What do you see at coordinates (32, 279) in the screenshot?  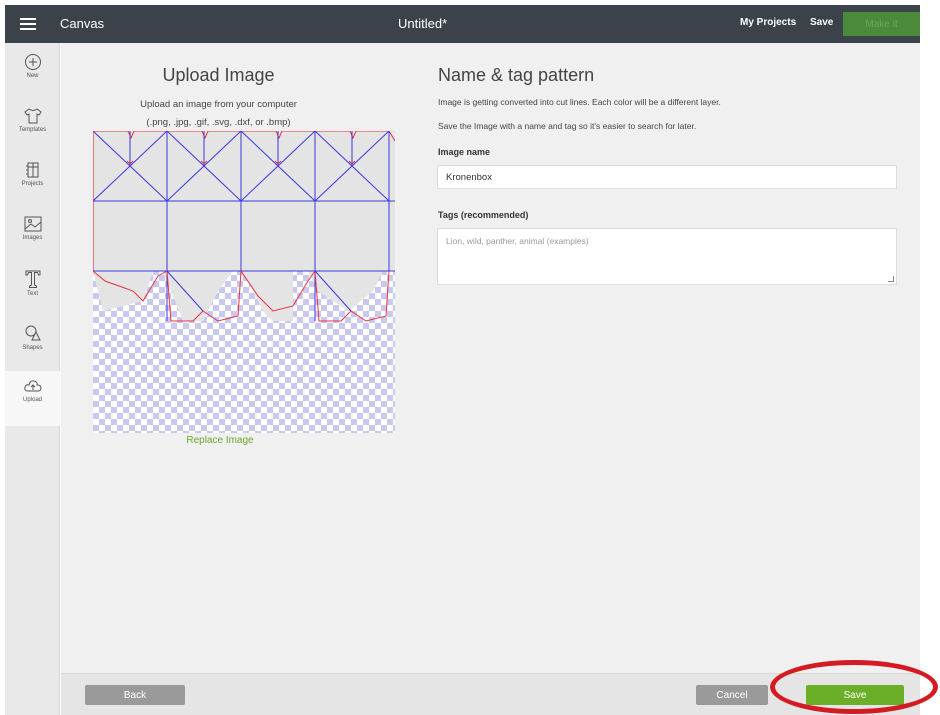 I see `text-icon` at bounding box center [32, 279].